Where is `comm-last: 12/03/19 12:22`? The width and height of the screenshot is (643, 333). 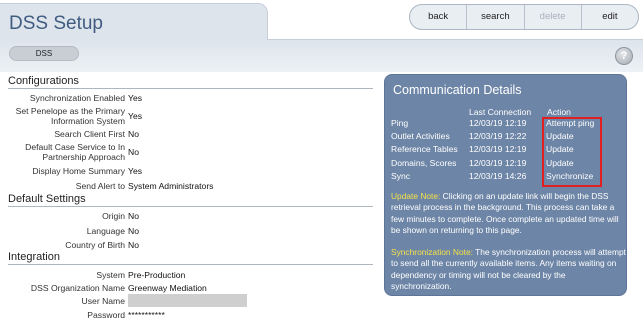 comm-last: 12/03/19 12:22 is located at coordinates (498, 136).